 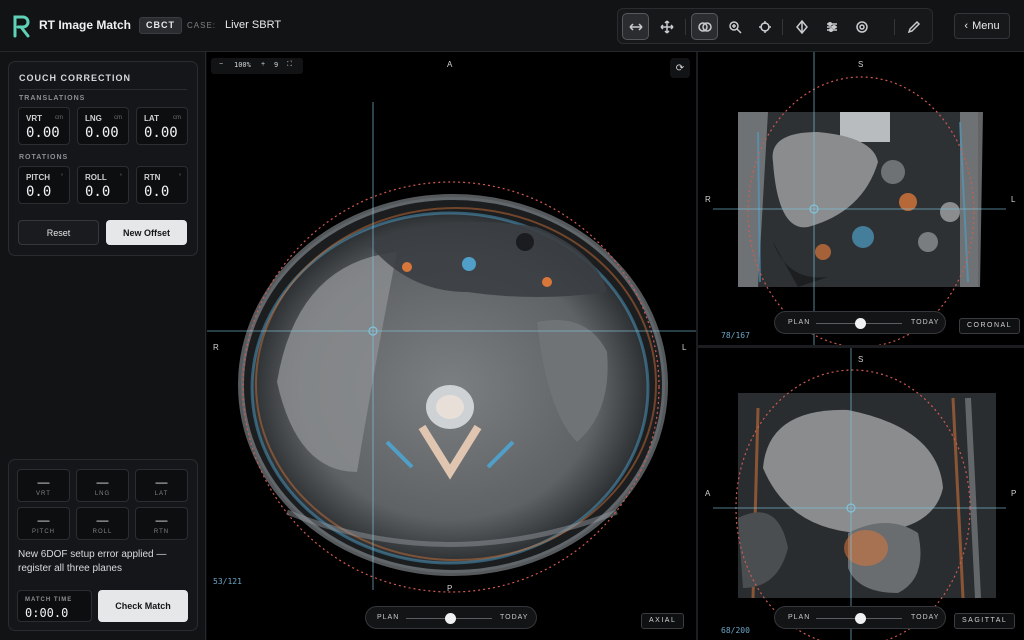 I want to click on stat-lat: — LAT, so click(x=161, y=485).